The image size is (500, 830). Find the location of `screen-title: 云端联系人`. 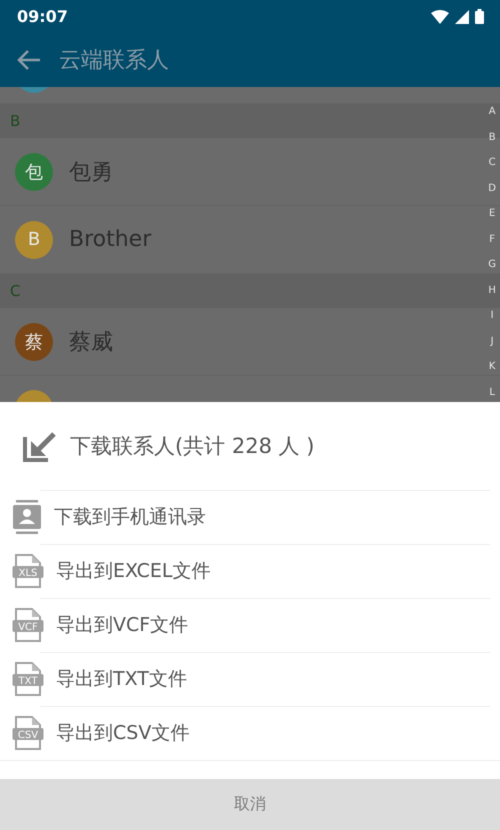

screen-title: 云端联系人 is located at coordinates (114, 61).